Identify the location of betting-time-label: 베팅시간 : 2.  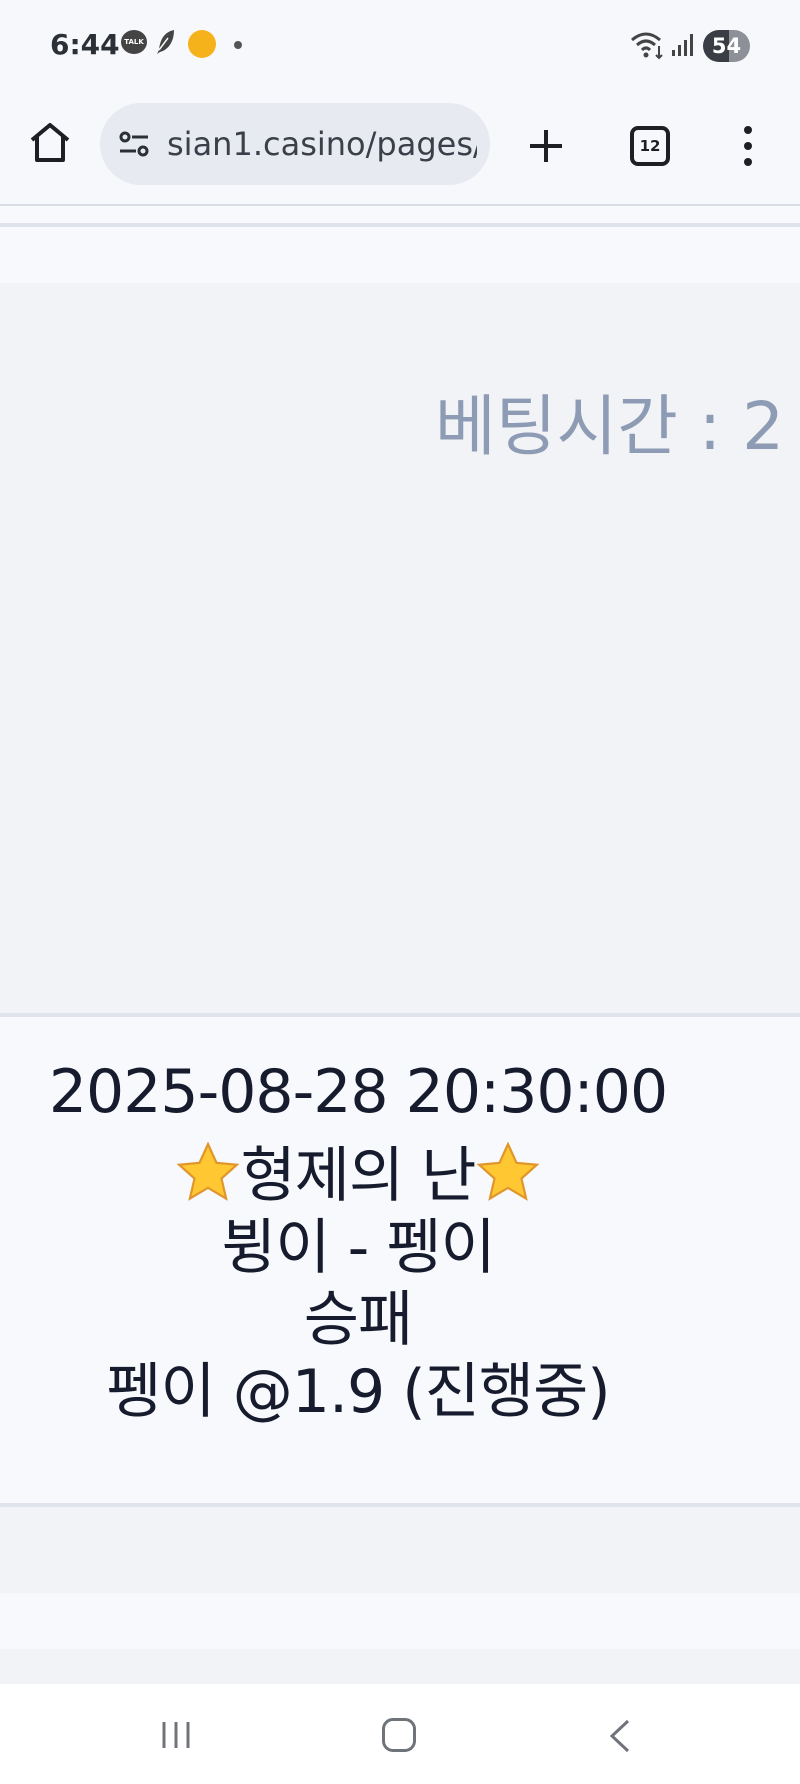
(610, 426).